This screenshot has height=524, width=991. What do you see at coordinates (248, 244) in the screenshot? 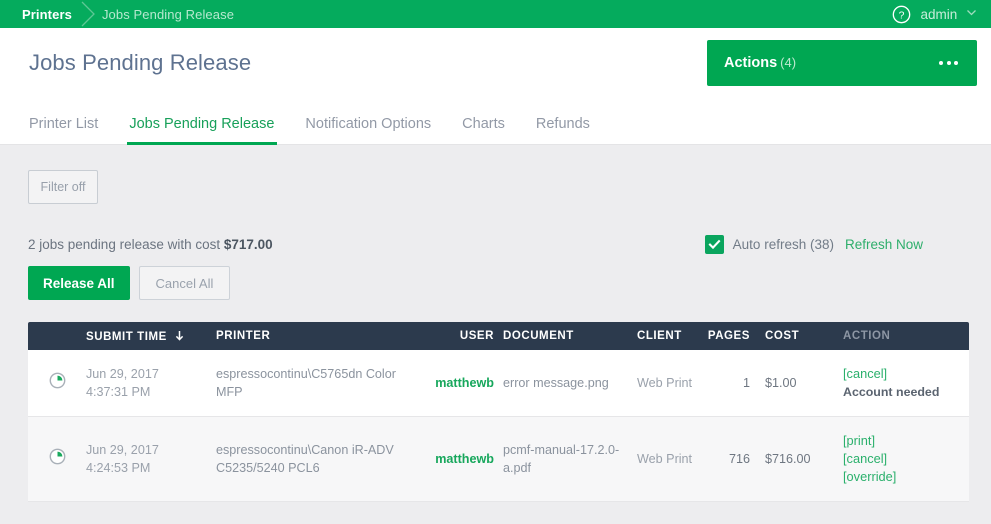
I see `pending-summary-cost: $717.00` at bounding box center [248, 244].